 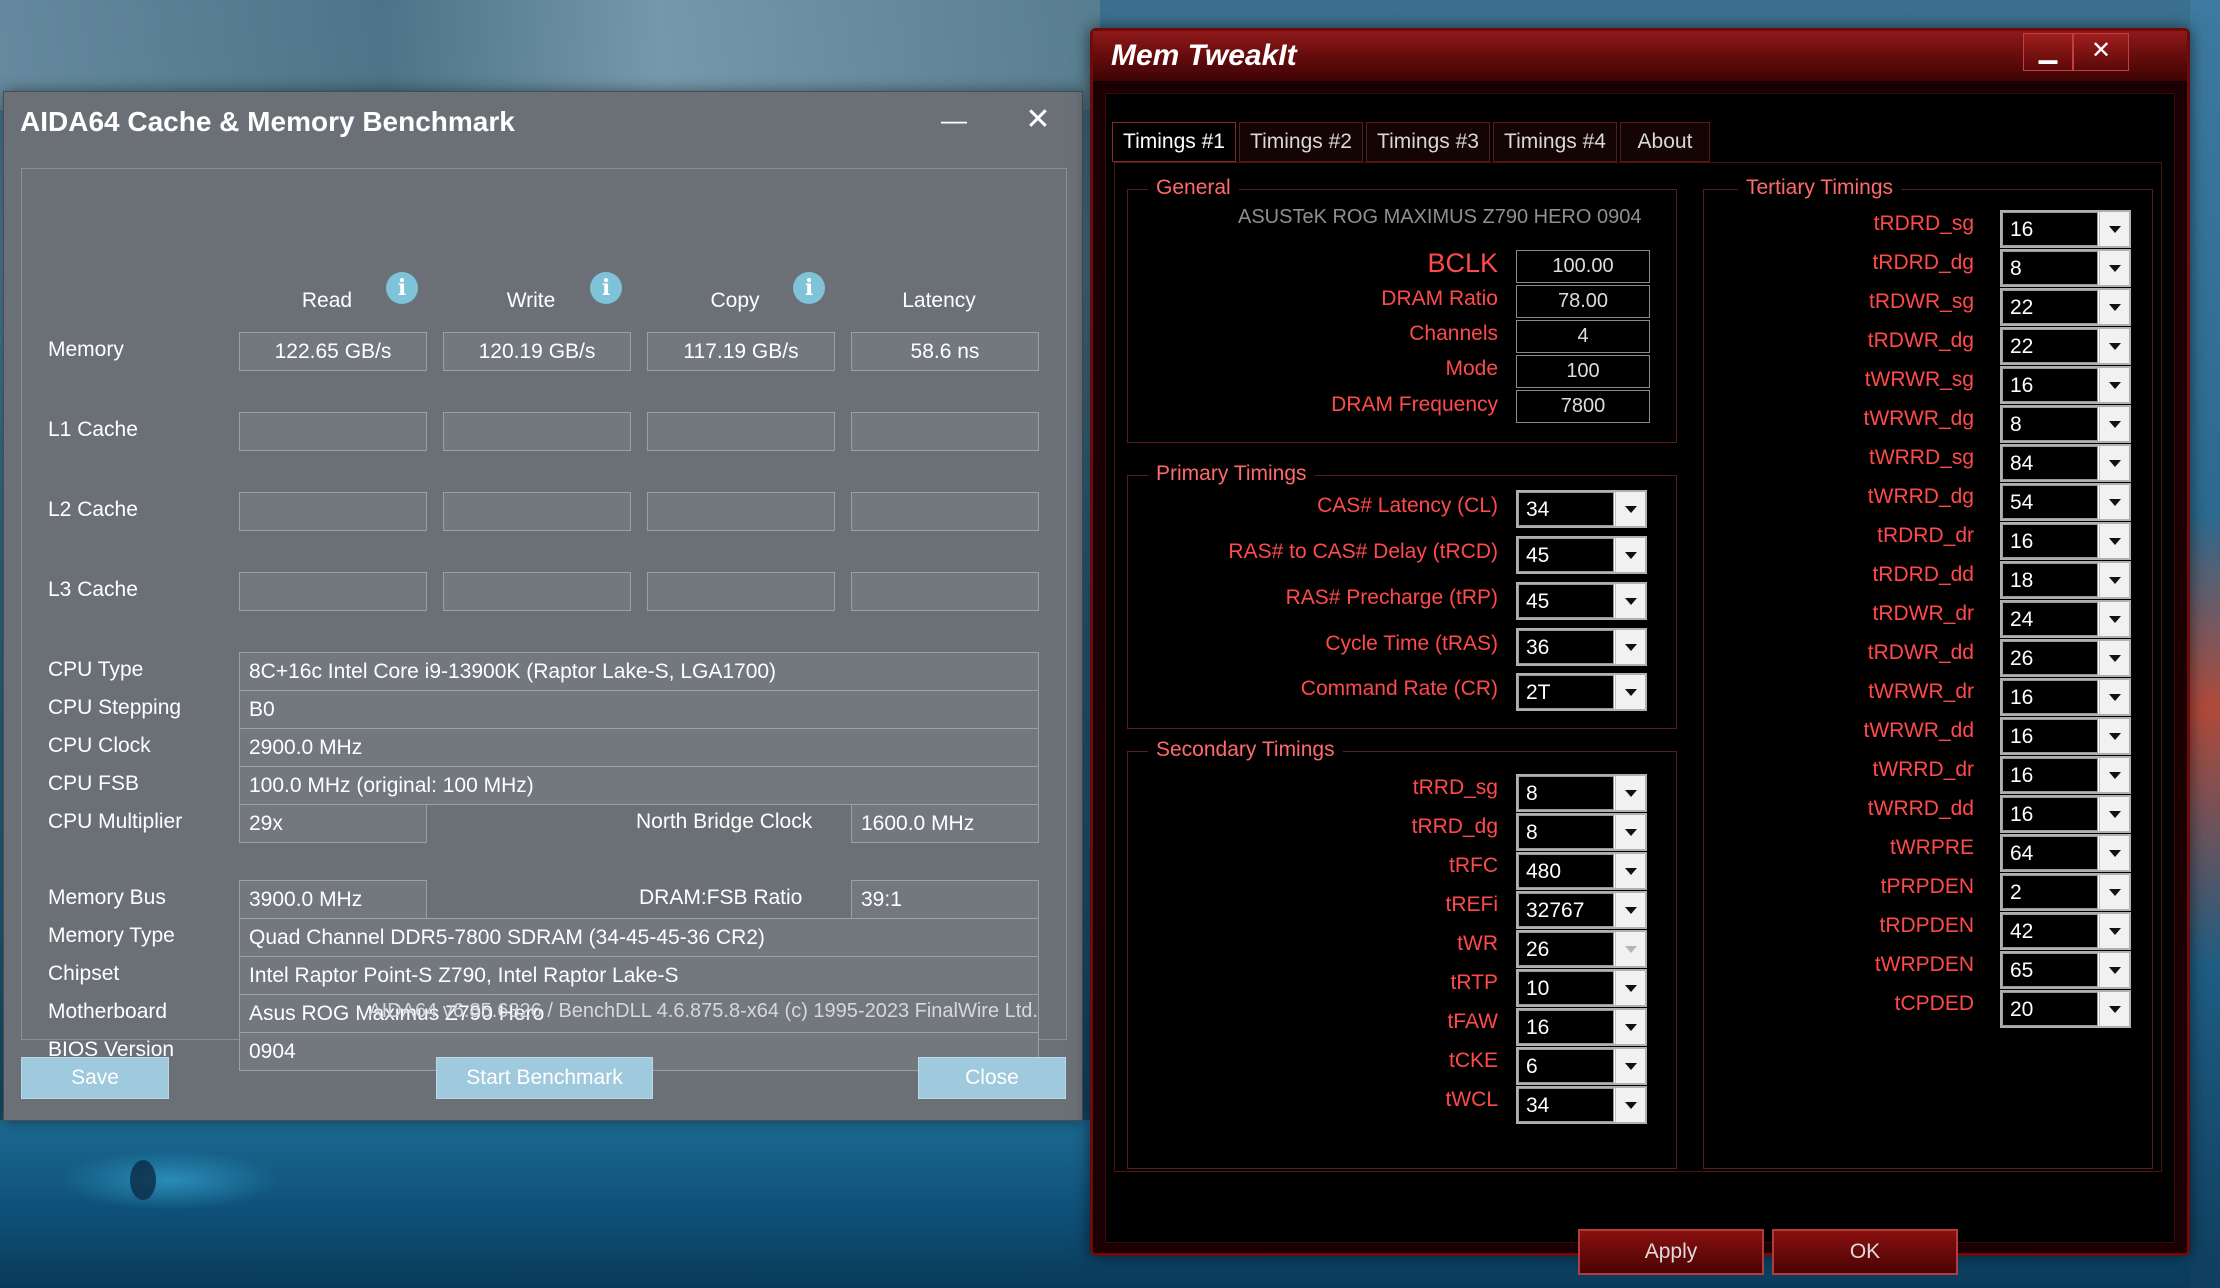 I want to click on tertiary-select: 24, so click(x=2065, y=619).